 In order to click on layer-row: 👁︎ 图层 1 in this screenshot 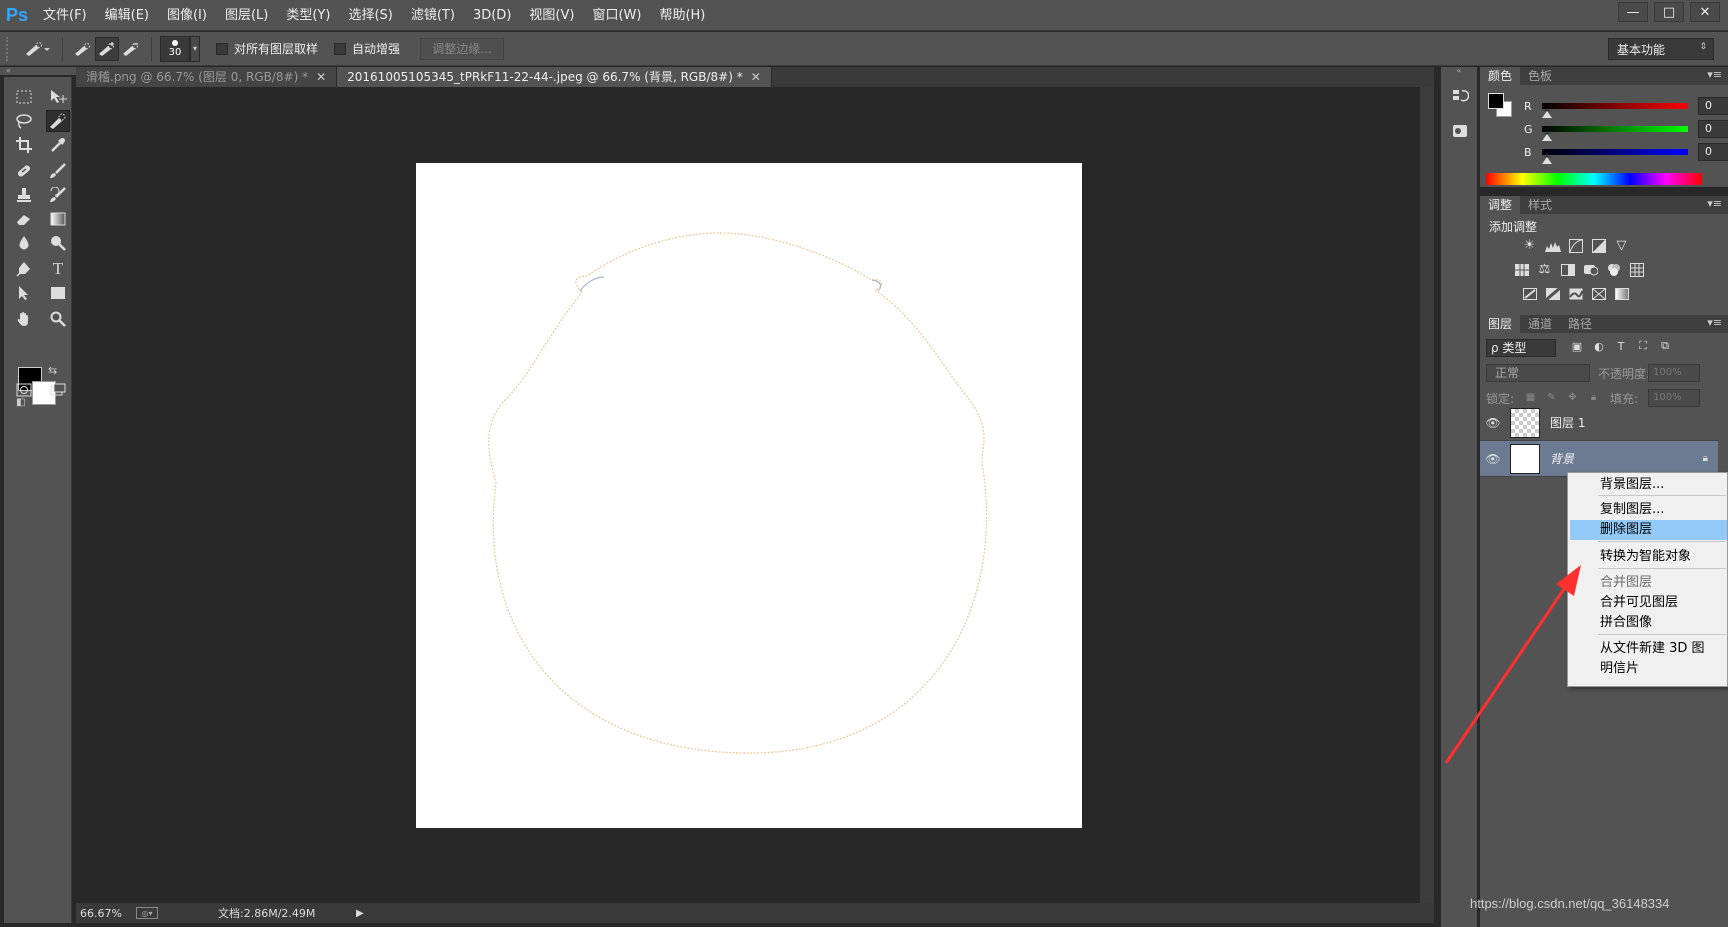, I will do `click(1599, 423)`.